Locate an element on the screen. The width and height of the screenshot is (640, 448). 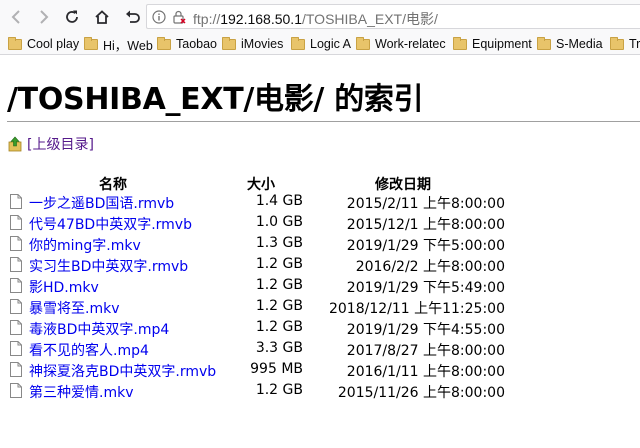
column-header-size: 大小 is located at coordinates (261, 185).